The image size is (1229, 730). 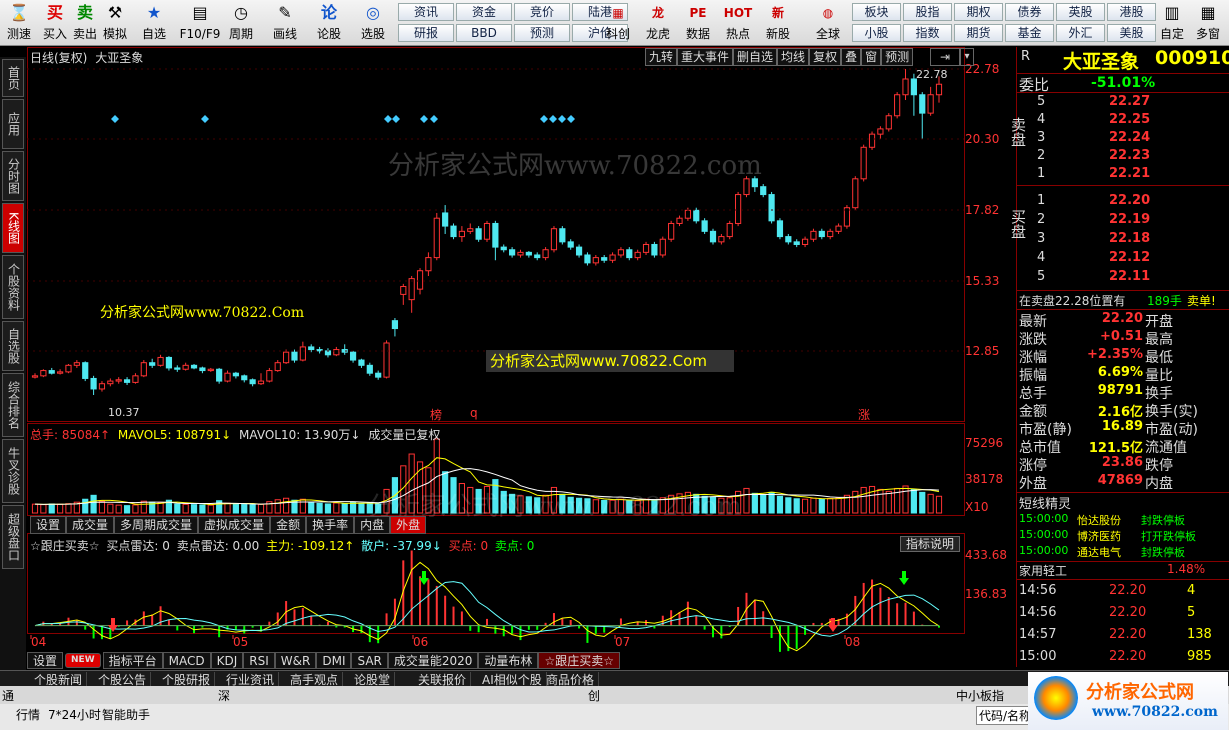 What do you see at coordinates (897, 57) in the screenshot?
I see `chart-btn-预测: 预测` at bounding box center [897, 57].